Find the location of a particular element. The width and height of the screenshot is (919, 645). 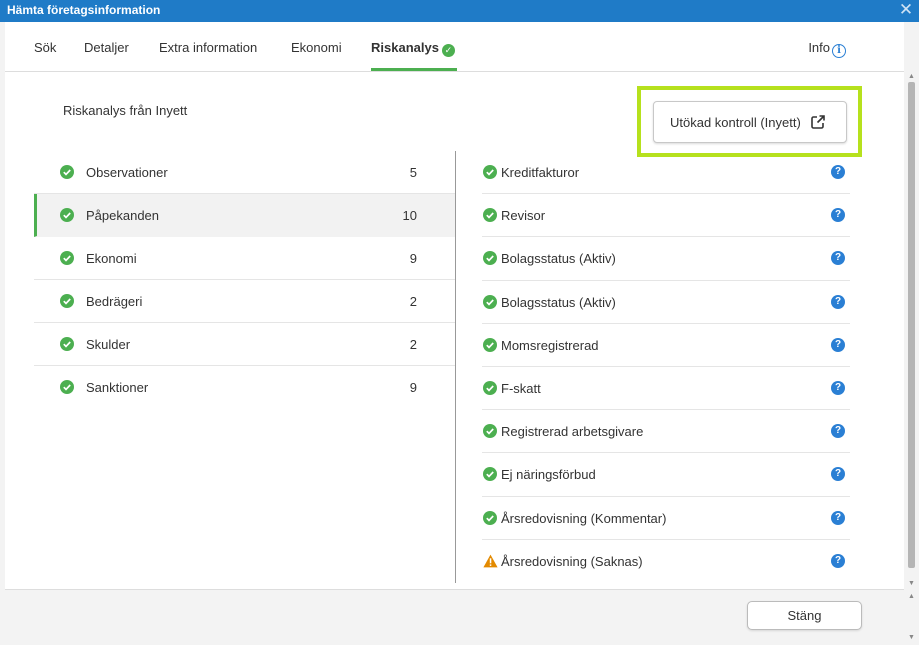

category-item-content: Ekonomi 9 is located at coordinates (242, 258).